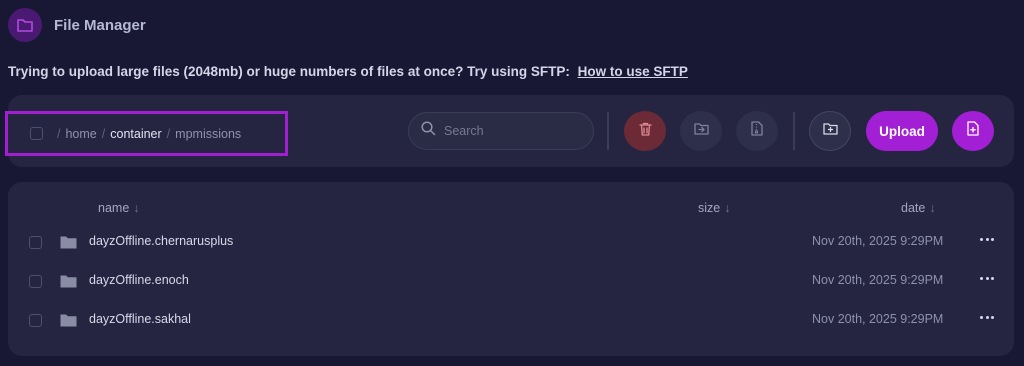 The width and height of the screenshot is (1024, 366). What do you see at coordinates (139, 280) in the screenshot?
I see `file-name: dayzOffline.enoch` at bounding box center [139, 280].